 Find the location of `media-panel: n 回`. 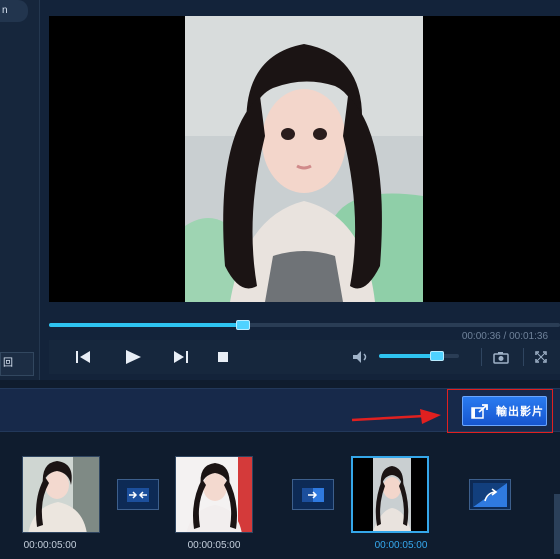

media-panel: n 回 is located at coordinates (20, 190).